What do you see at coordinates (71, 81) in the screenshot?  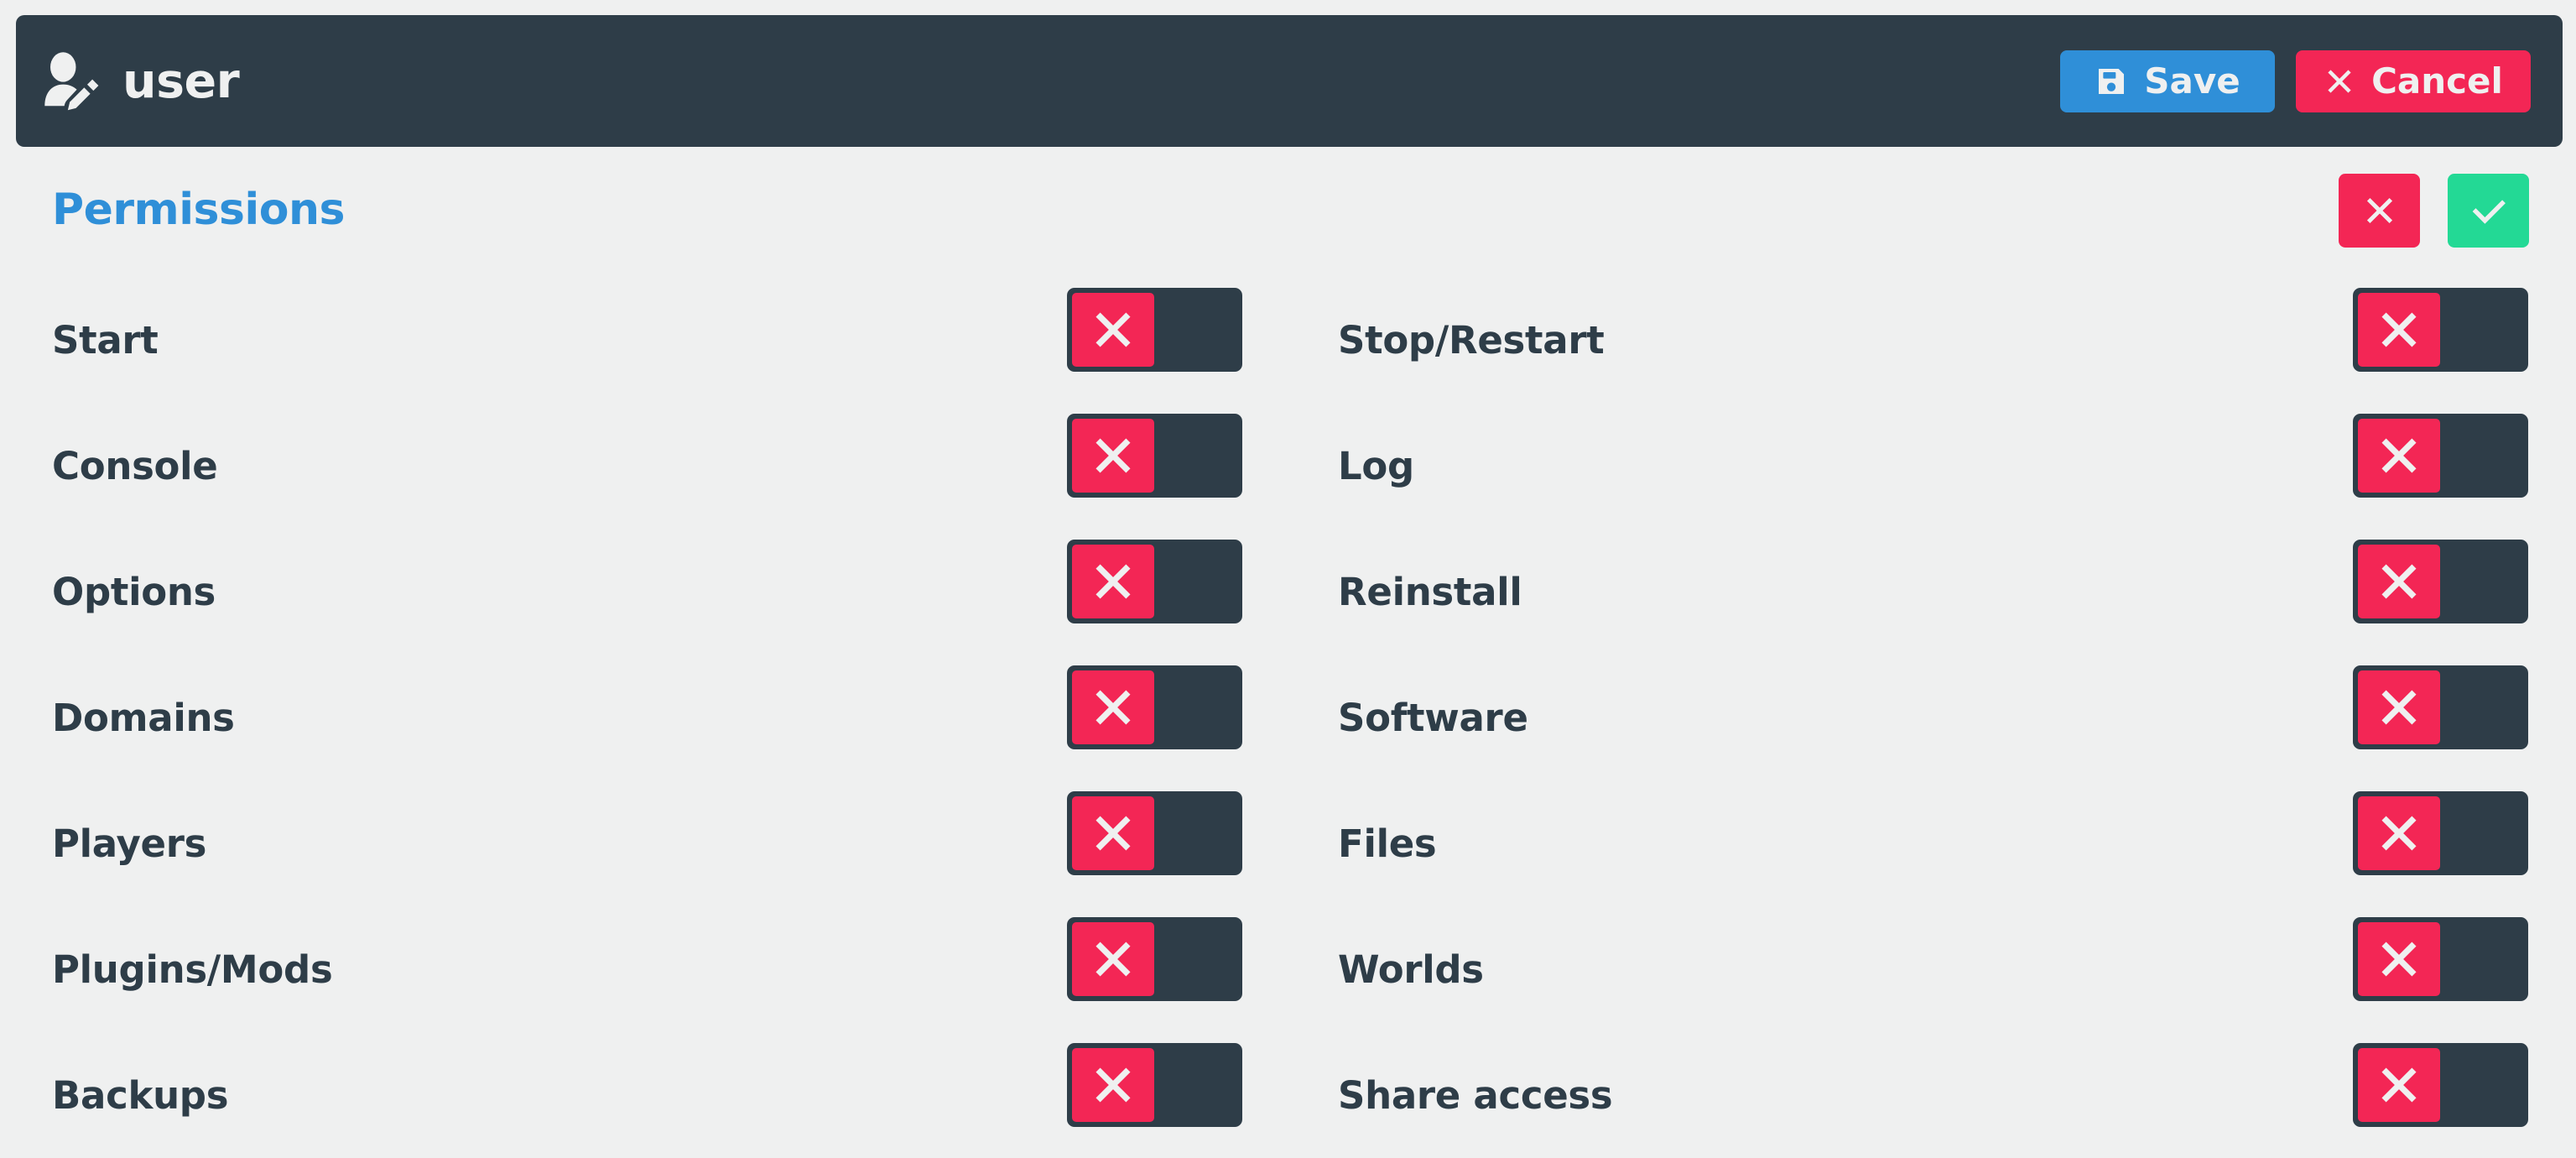 I see `user-edit-icon` at bounding box center [71, 81].